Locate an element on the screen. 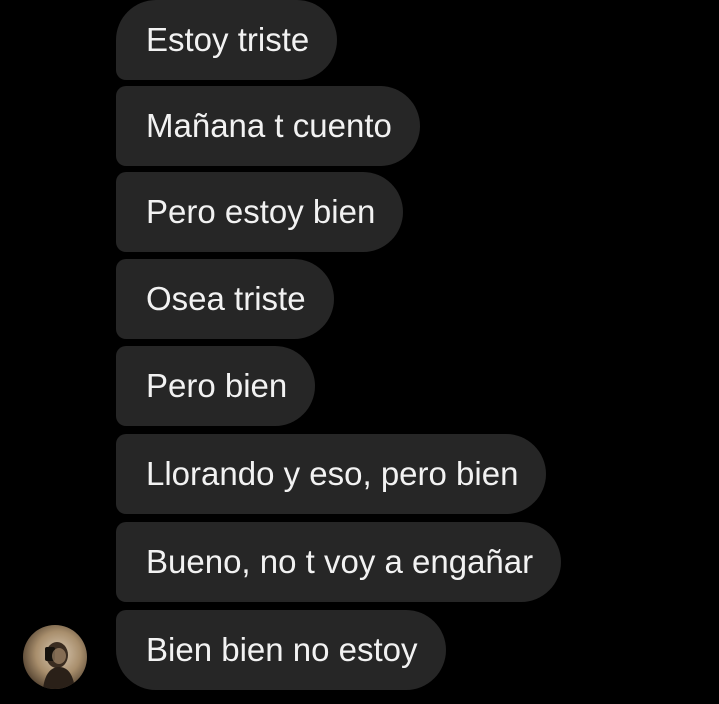 This screenshot has width=719, height=704. message-text: Llorando y eso, pero bien is located at coordinates (332, 473).